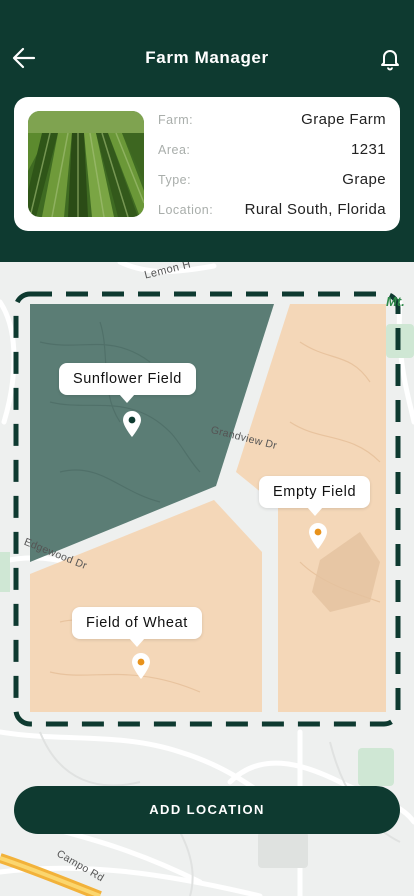 The width and height of the screenshot is (414, 896). I want to click on type-label: Type:, so click(175, 180).